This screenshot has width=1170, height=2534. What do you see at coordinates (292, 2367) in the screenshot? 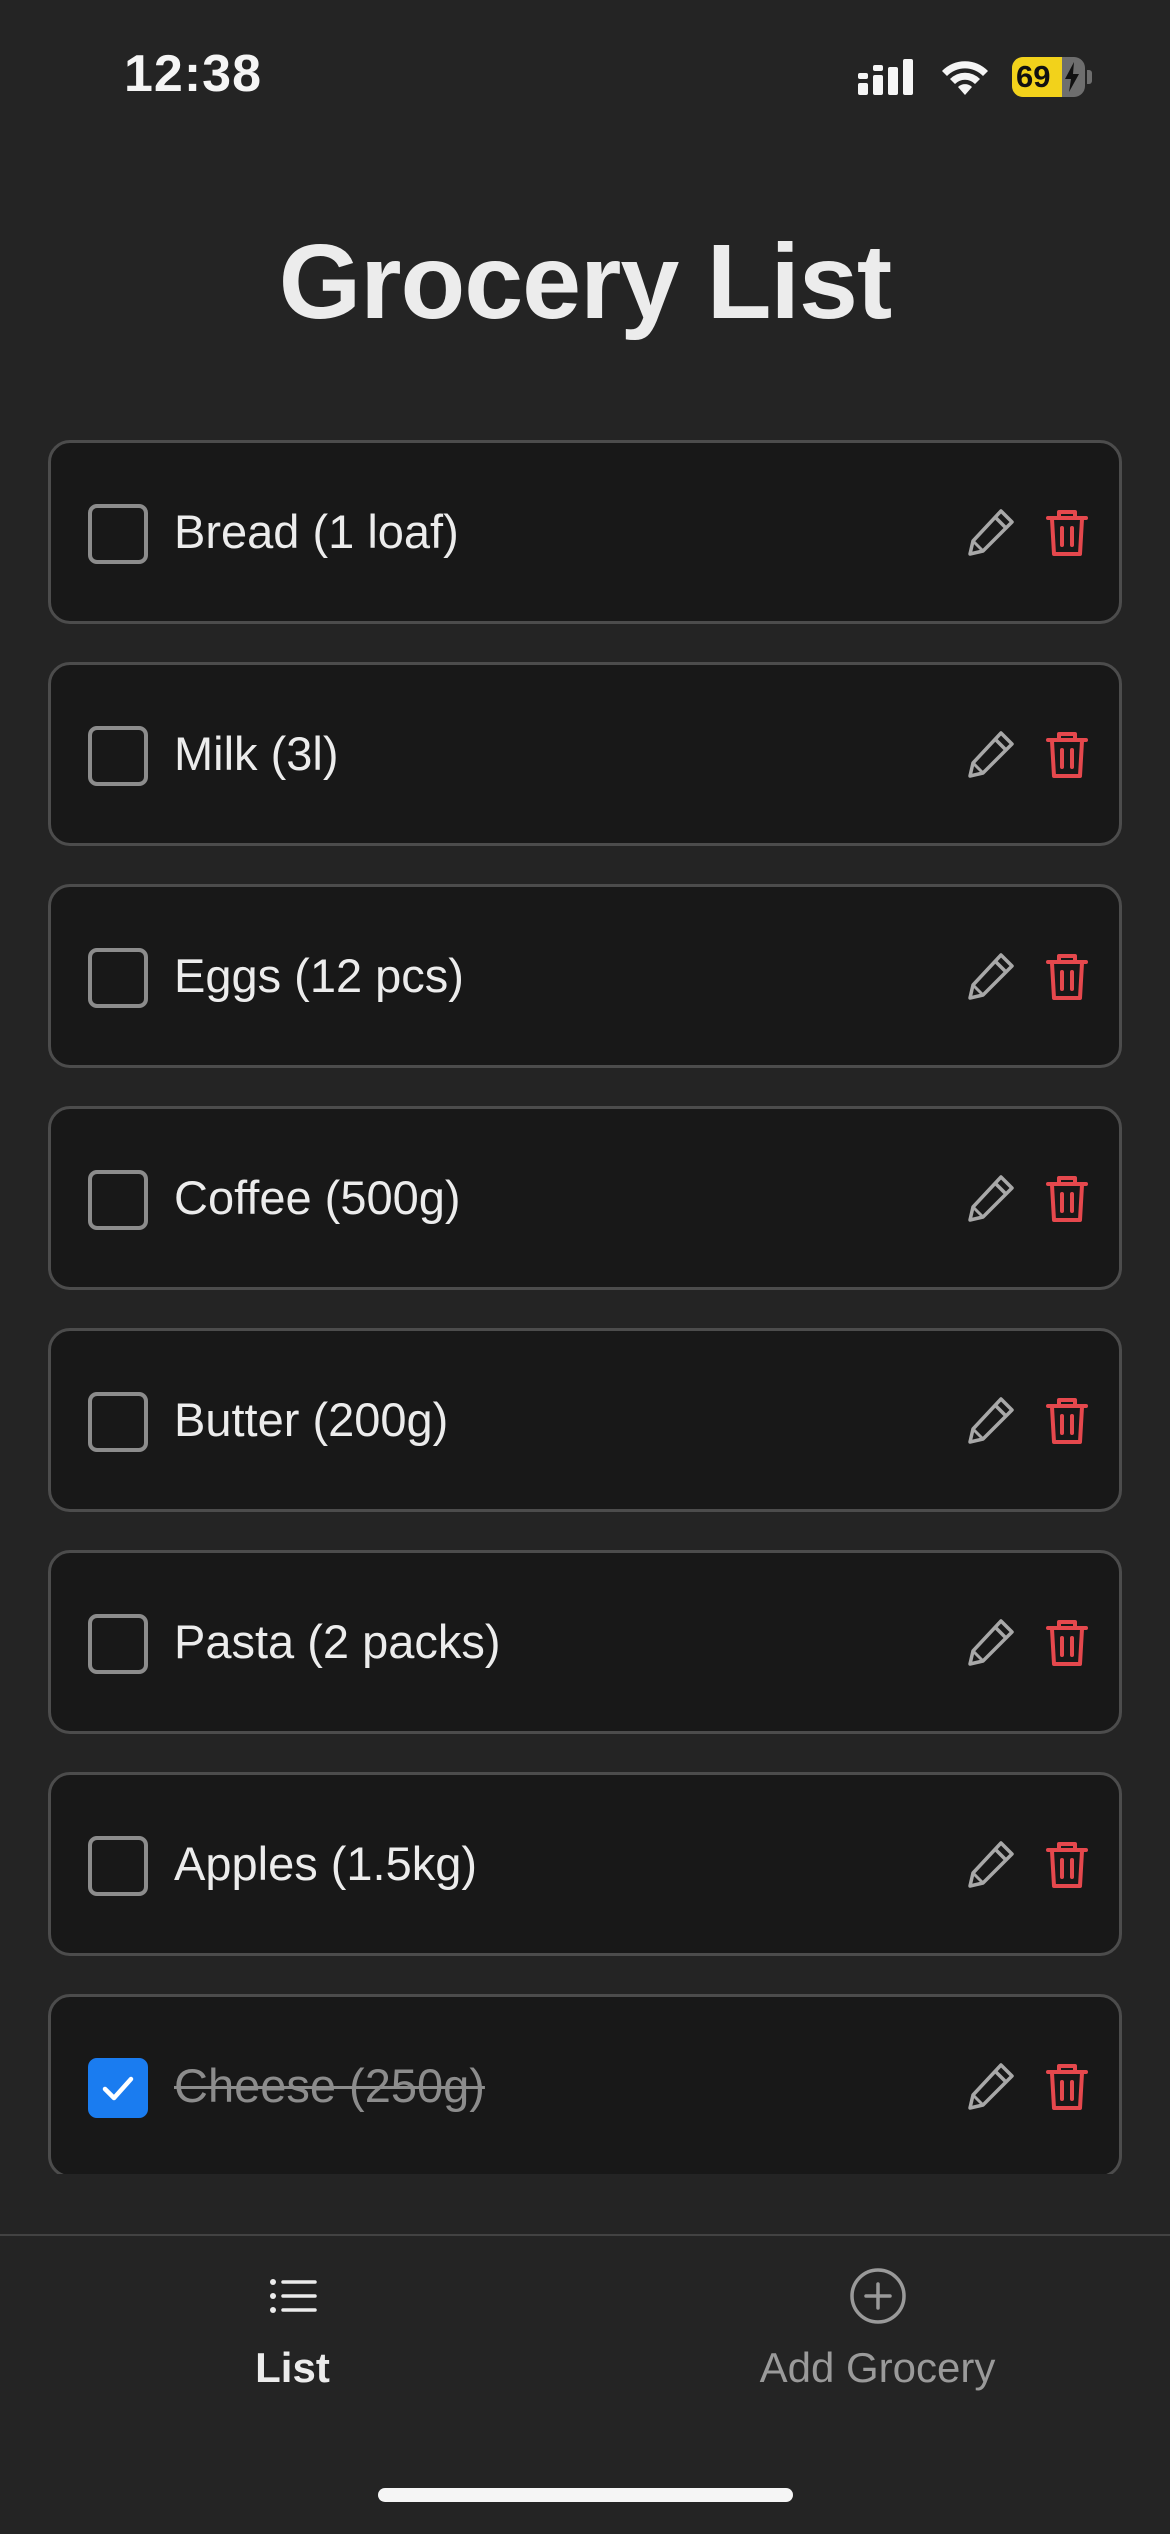
I see `tab-list-label: List` at bounding box center [292, 2367].